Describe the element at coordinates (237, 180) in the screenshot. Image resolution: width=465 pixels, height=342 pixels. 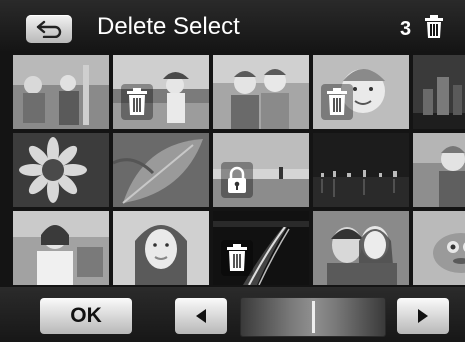
I see `lock-icon` at that location.